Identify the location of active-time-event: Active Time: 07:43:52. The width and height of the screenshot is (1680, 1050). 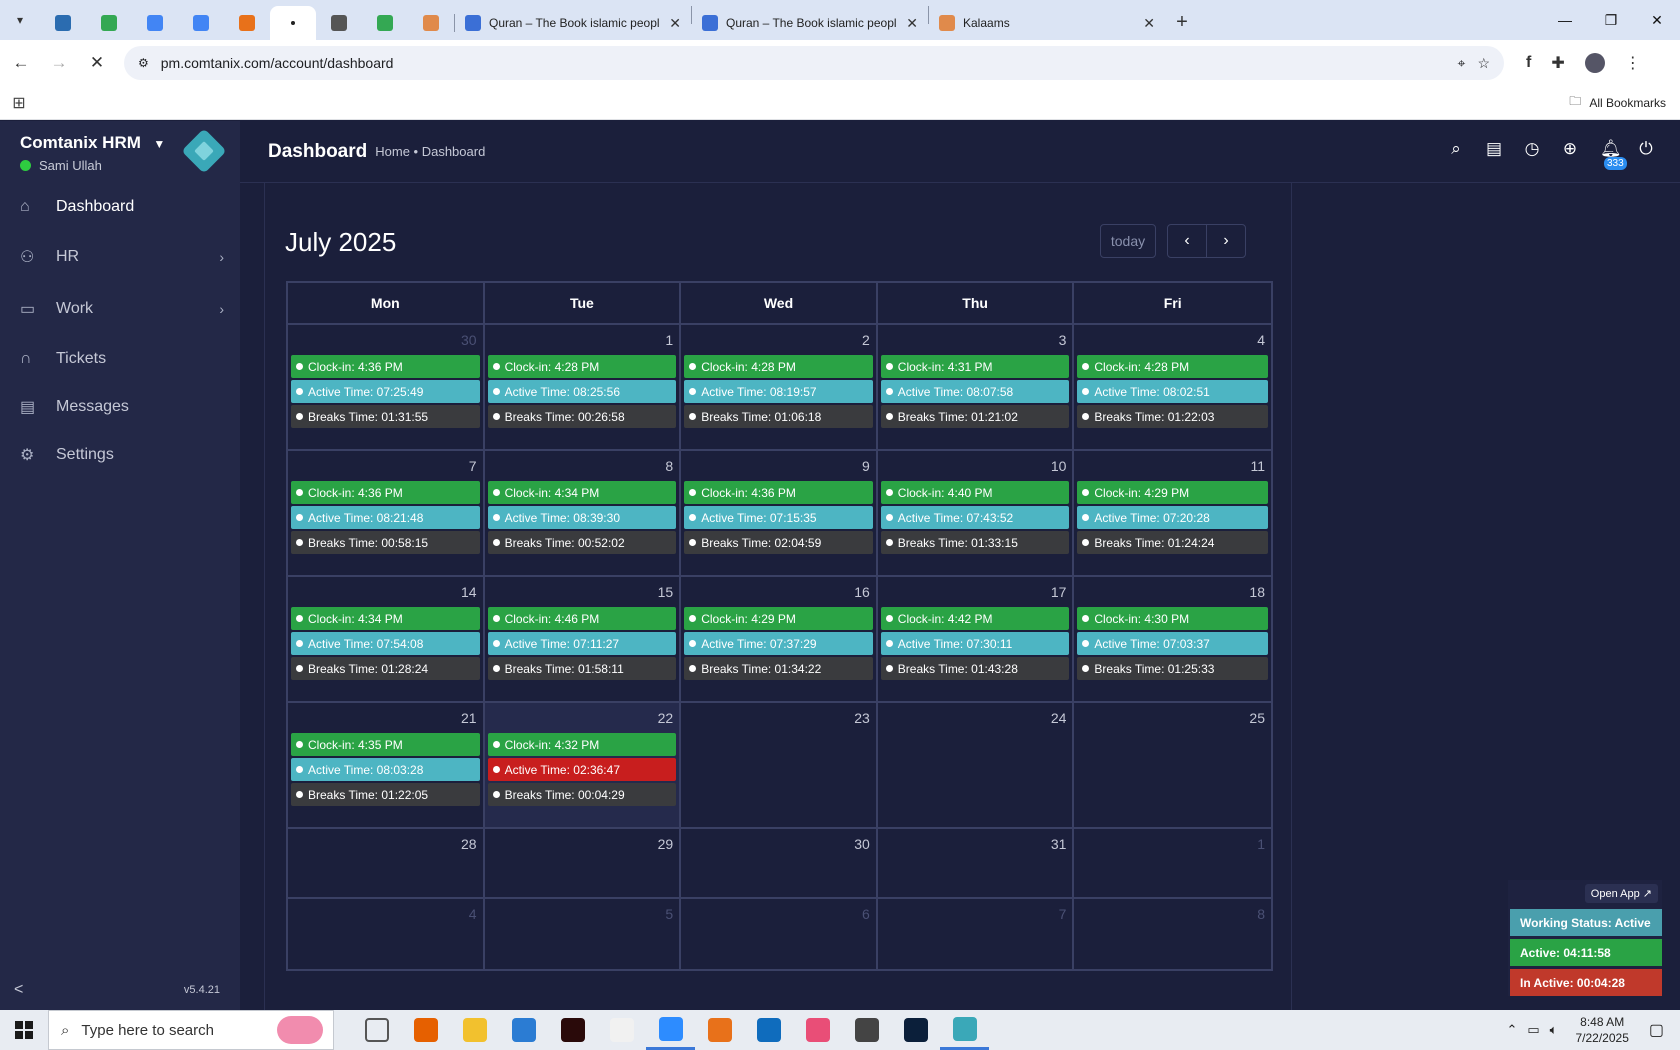
(975, 517).